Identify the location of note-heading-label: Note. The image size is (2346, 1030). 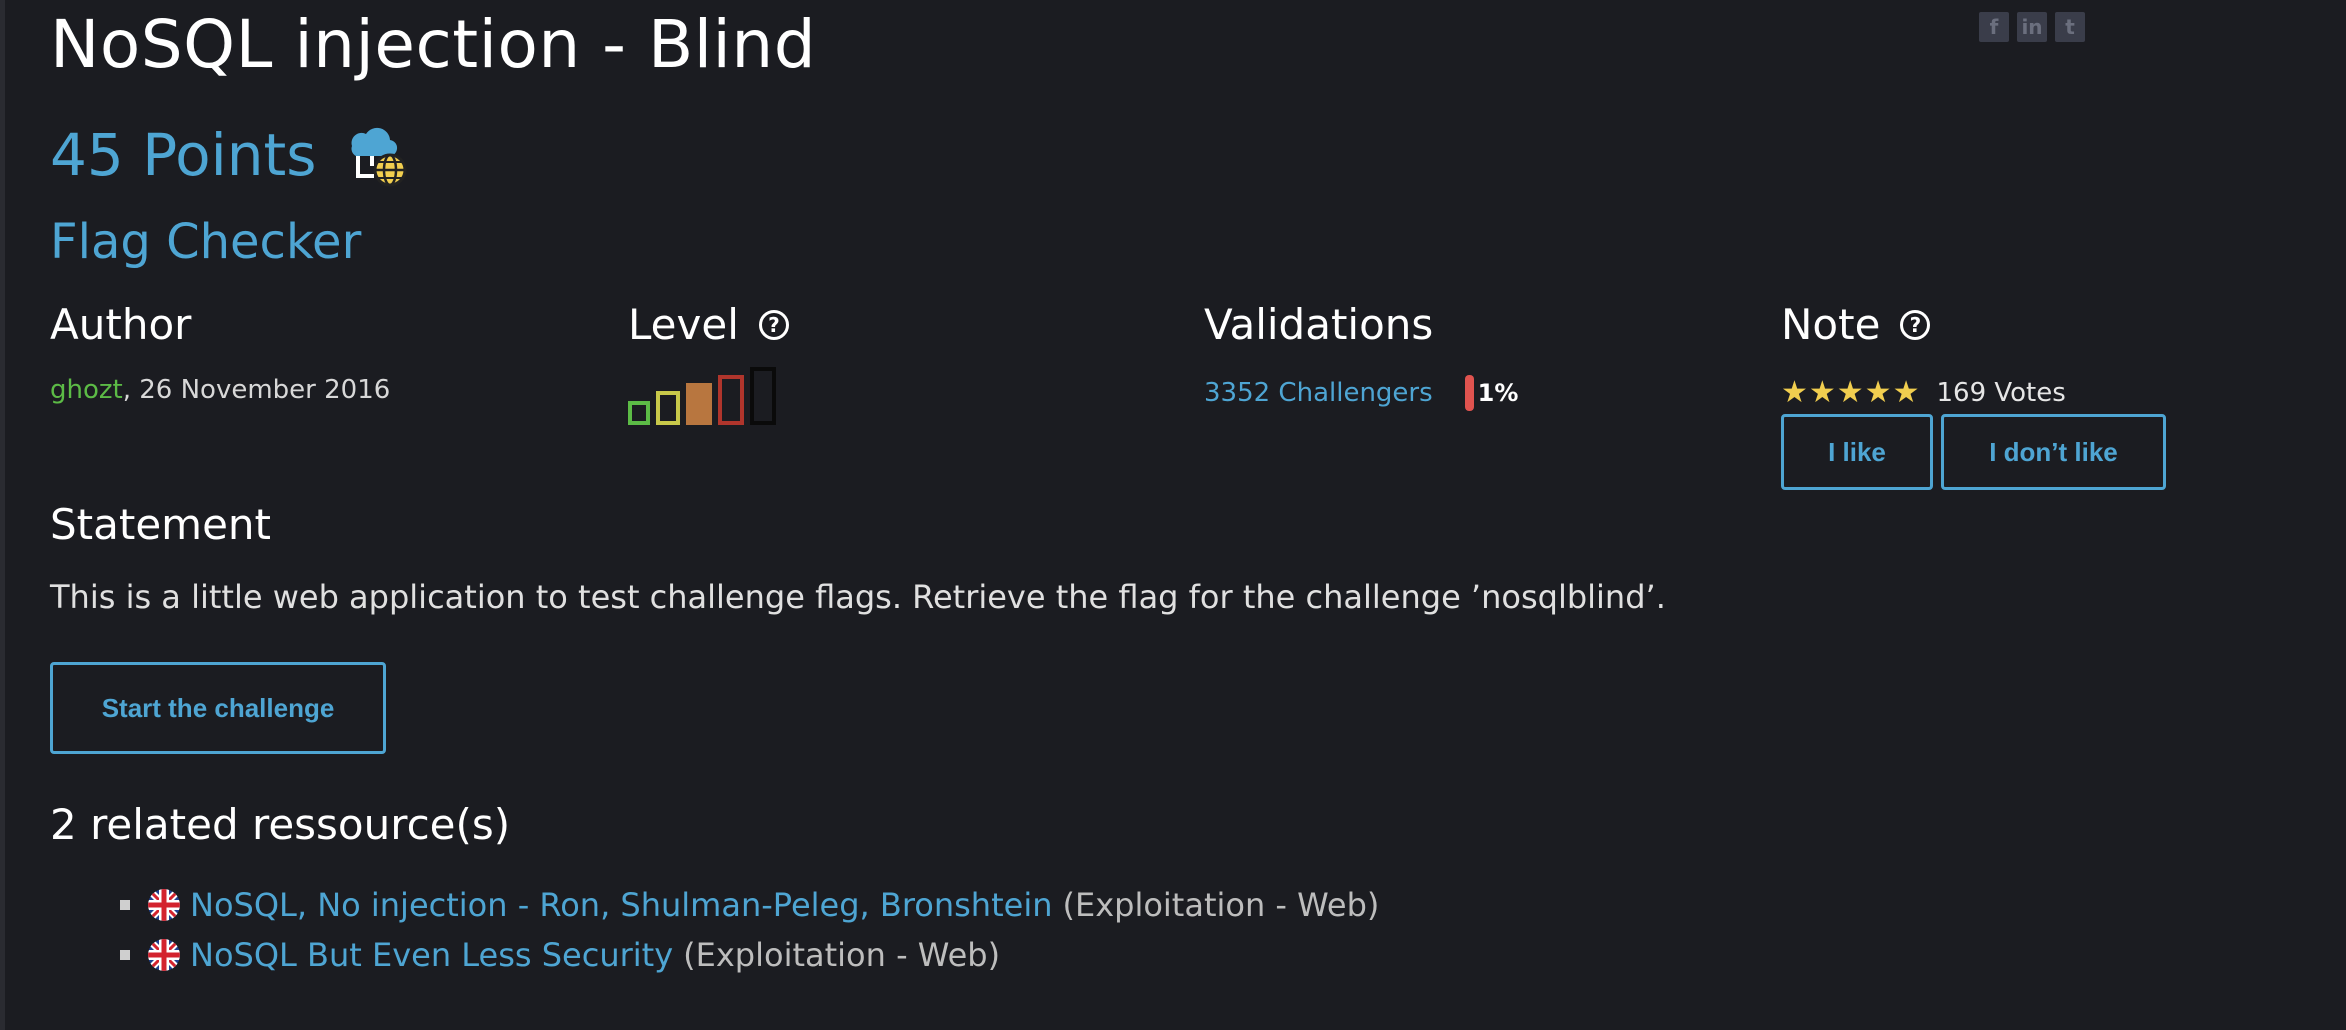
(1831, 324).